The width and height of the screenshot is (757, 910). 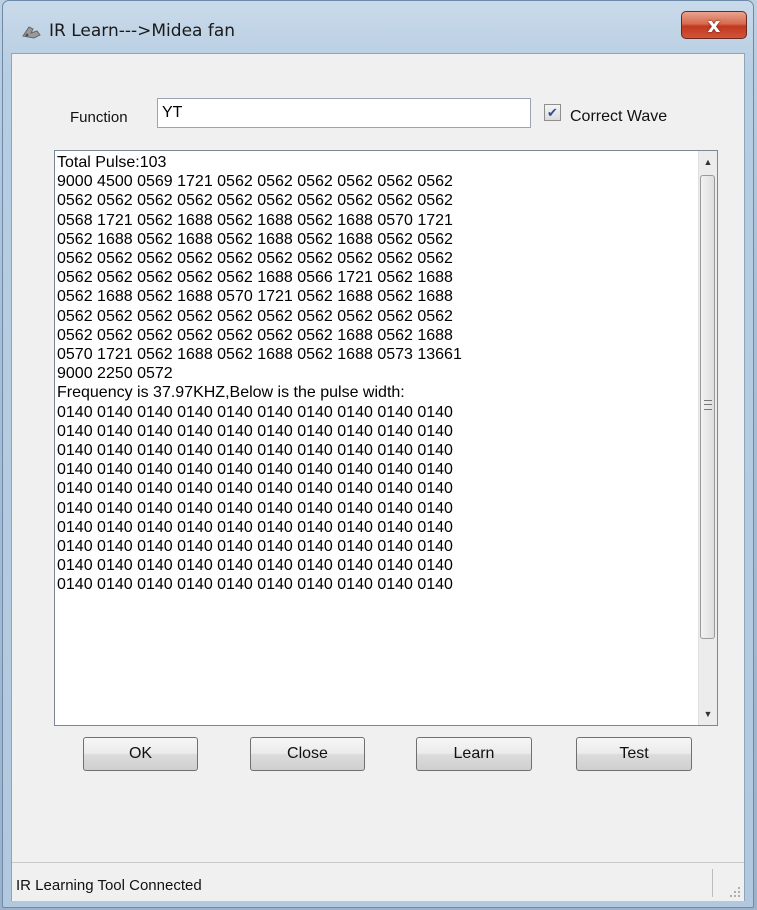 I want to click on checkmark-icon: ✔, so click(x=552, y=112).